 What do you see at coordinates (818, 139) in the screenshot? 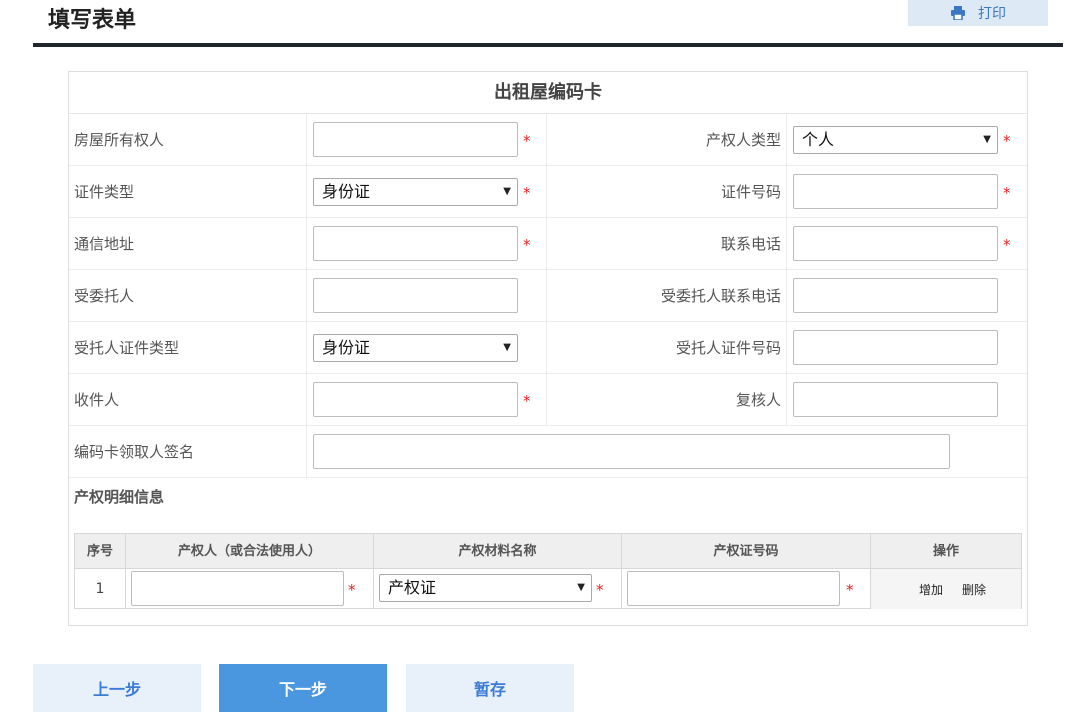
I see `owner-type-value: 个人` at bounding box center [818, 139].